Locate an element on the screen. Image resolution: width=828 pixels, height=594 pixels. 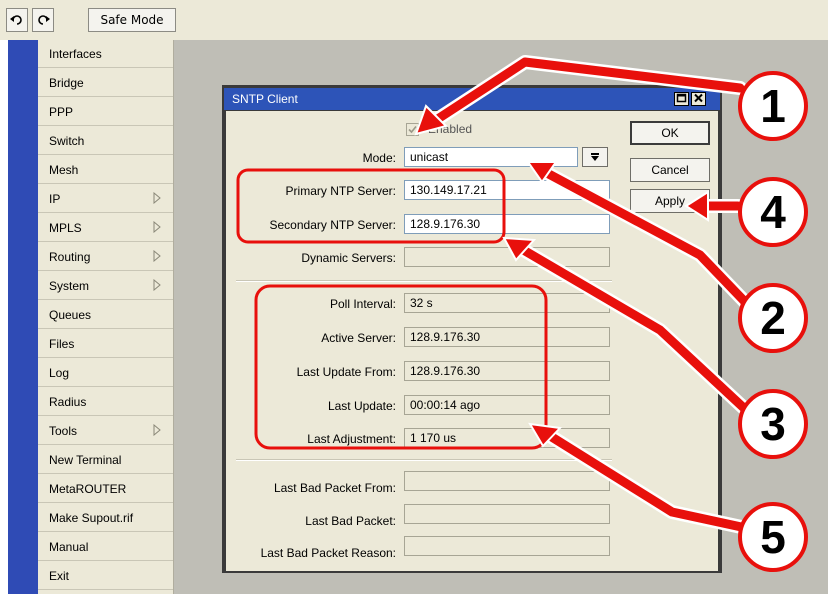
window-controls is located at coordinates (690, 99).